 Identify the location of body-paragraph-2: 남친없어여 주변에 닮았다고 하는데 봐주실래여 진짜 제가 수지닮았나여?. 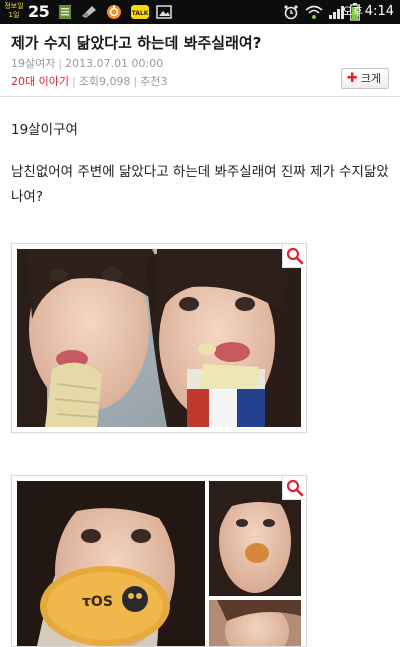
(200, 184).